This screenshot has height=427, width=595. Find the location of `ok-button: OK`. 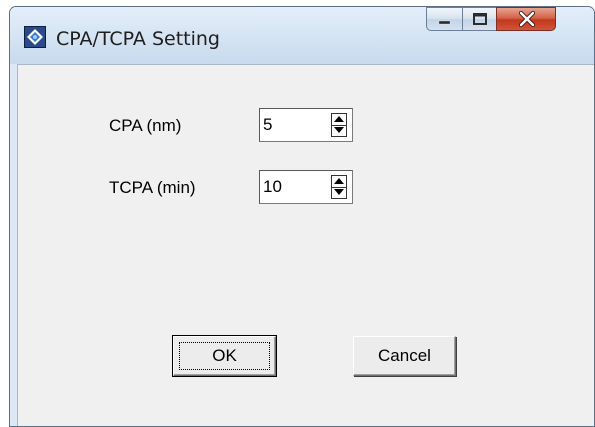

ok-button: OK is located at coordinates (224, 356).